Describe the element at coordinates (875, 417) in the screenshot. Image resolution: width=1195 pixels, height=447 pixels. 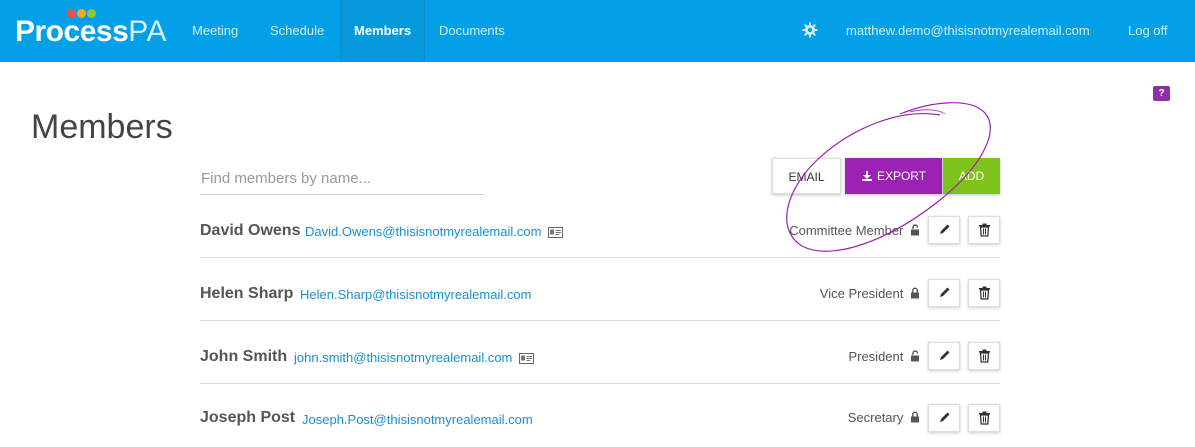
I see `member-role-label: Secretary` at that location.